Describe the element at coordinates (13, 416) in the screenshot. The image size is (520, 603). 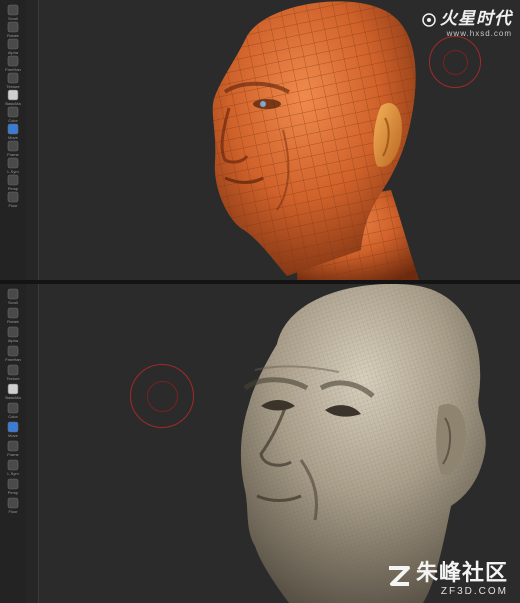
I see `toolbar-label: Color` at that location.